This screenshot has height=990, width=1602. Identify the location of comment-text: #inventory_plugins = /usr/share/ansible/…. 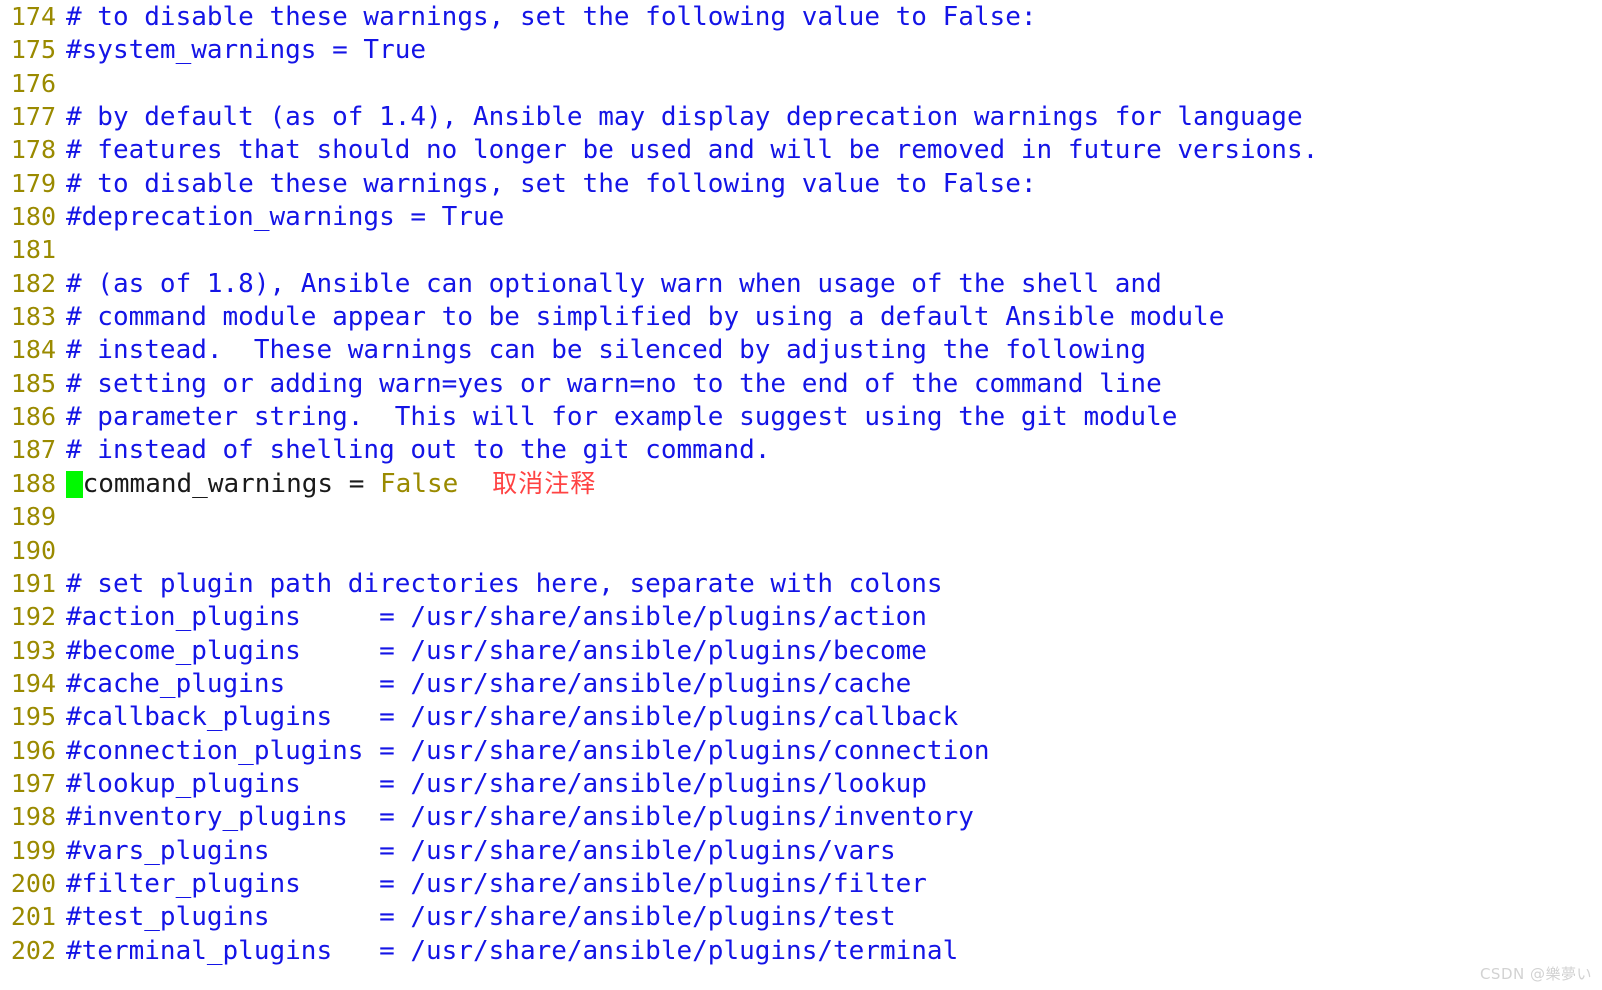
(520, 817).